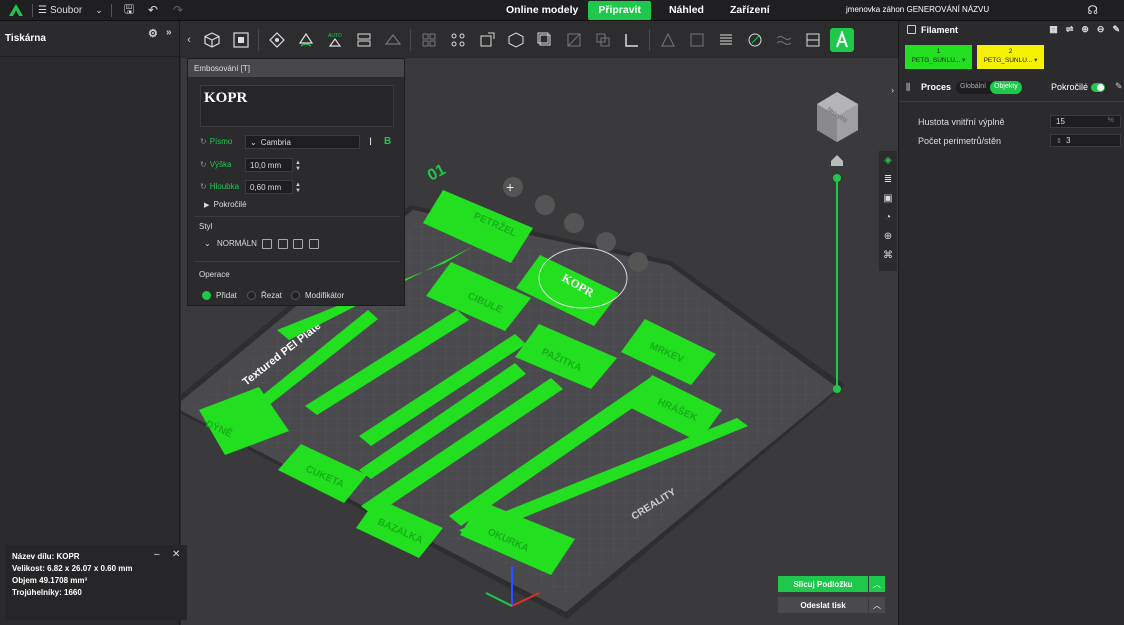 The height and width of the screenshot is (625, 1124). What do you see at coordinates (458, 40) in the screenshot?
I see `split-icon` at bounding box center [458, 40].